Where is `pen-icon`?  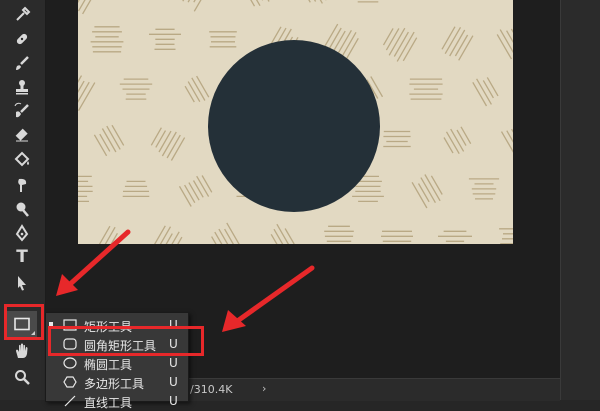
pen-icon is located at coordinates (22, 233).